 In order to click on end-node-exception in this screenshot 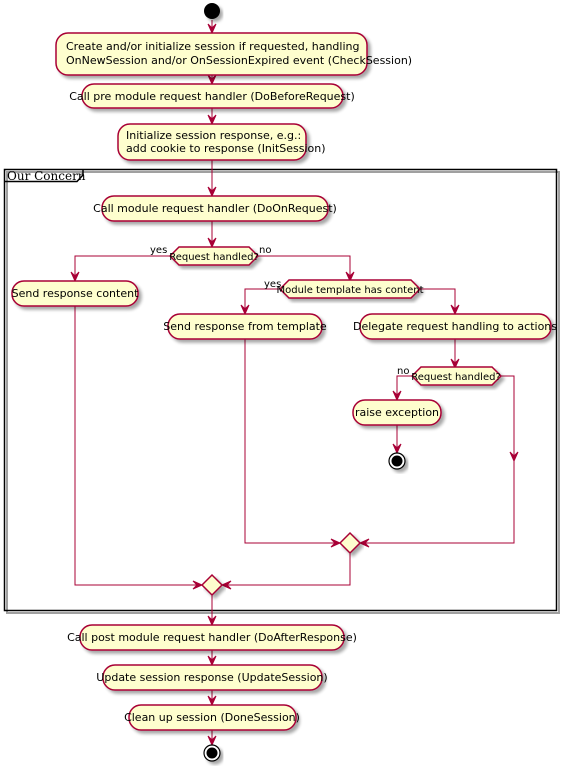, I will do `click(397, 461)`.